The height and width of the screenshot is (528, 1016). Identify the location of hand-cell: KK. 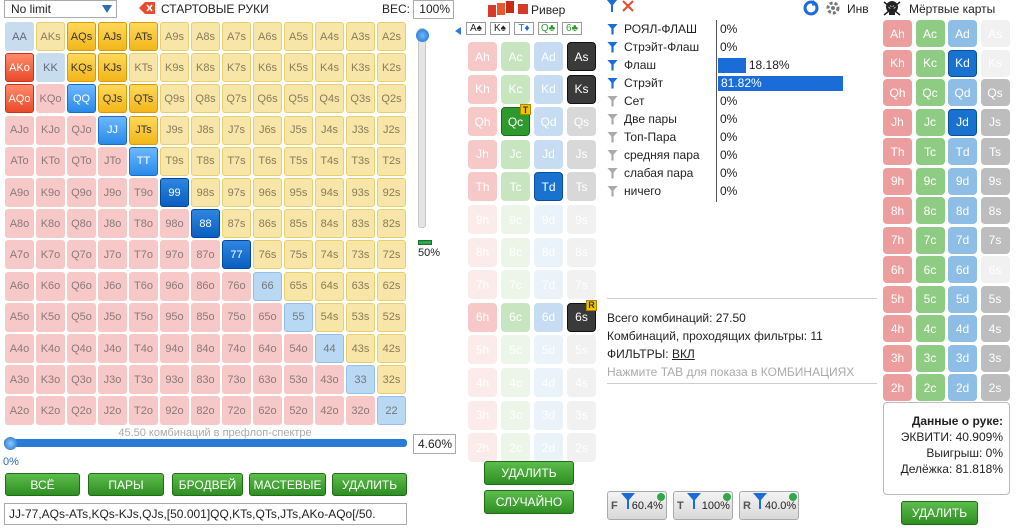
(50, 68).